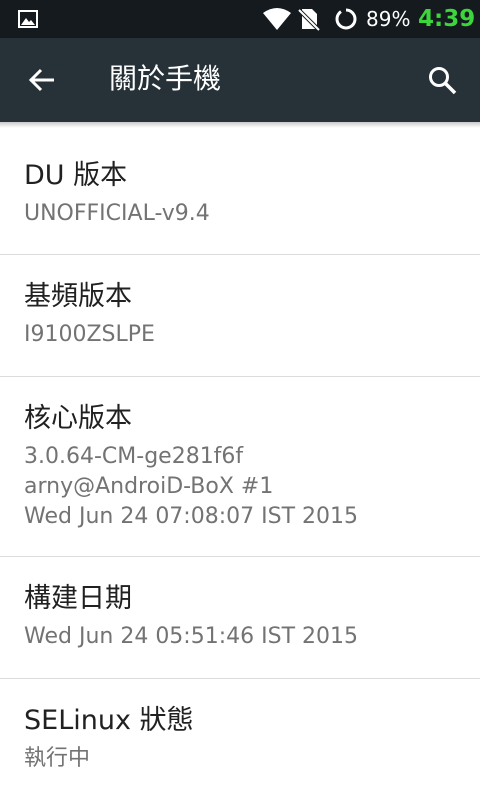 Image resolution: width=480 pixels, height=800 pixels. I want to click on item-summary: Wed Jun 24 05:51:46 IST 2015, so click(191, 636).